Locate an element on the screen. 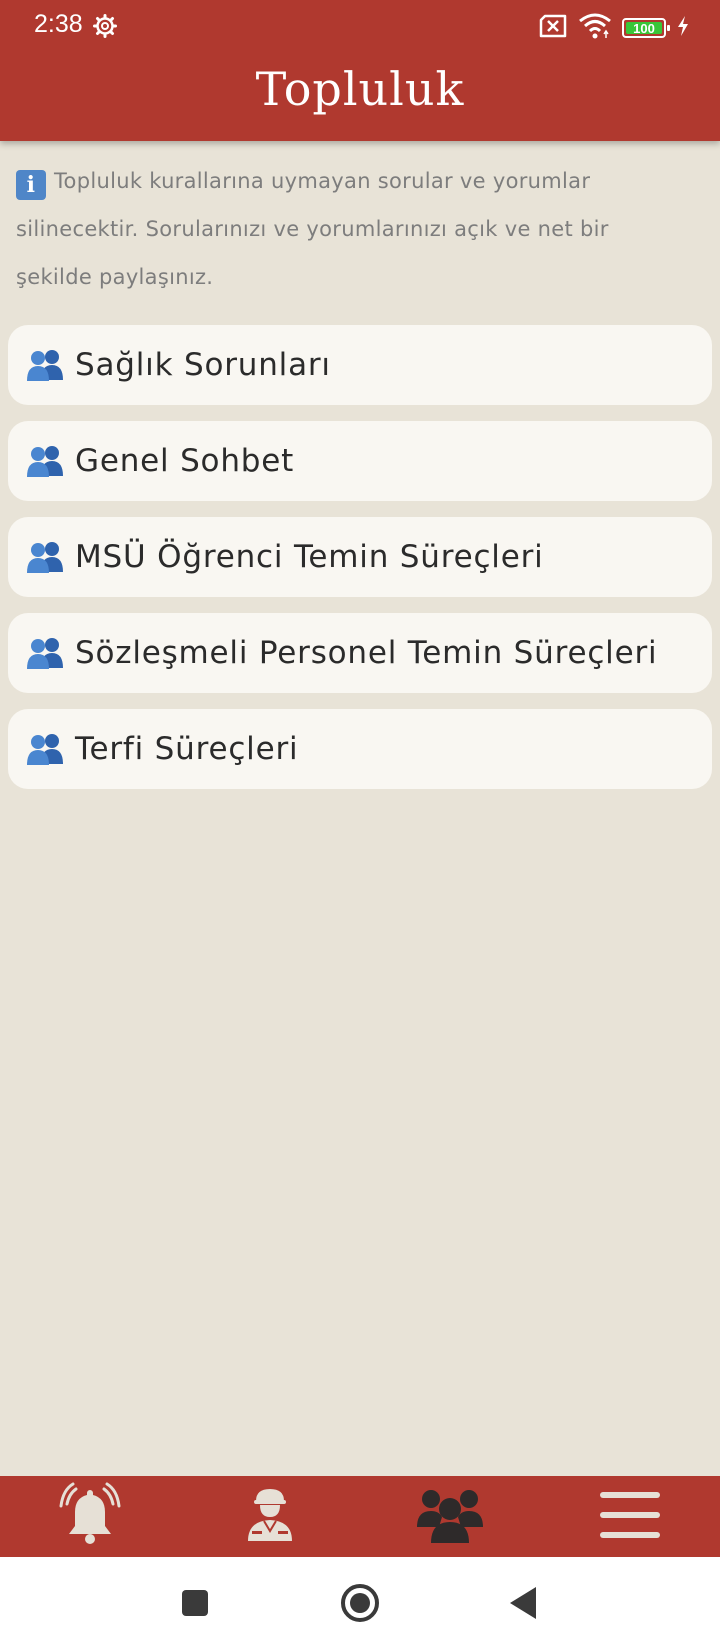 Image resolution: width=720 pixels, height=1650 pixels. charging-bolt-icon is located at coordinates (683, 28).